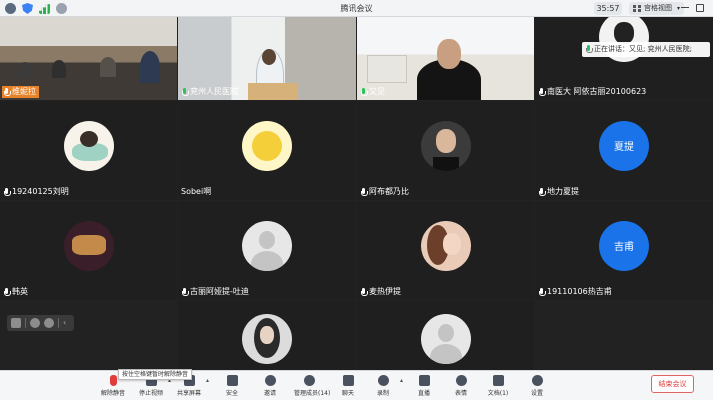 This screenshot has height=400, width=713. I want to click on unmute-label: 解除静音, so click(112, 393).